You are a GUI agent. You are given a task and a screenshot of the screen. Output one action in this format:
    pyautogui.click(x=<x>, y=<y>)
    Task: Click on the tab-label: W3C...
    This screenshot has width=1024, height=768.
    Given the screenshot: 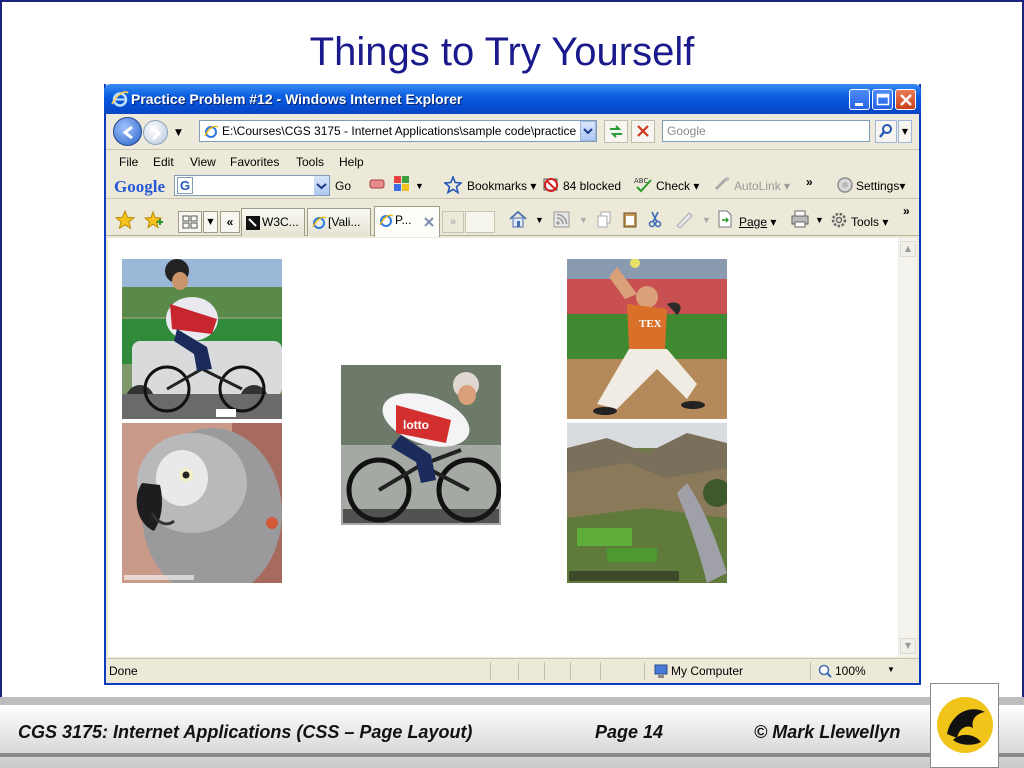 What is the action you would take?
    pyautogui.click(x=280, y=222)
    